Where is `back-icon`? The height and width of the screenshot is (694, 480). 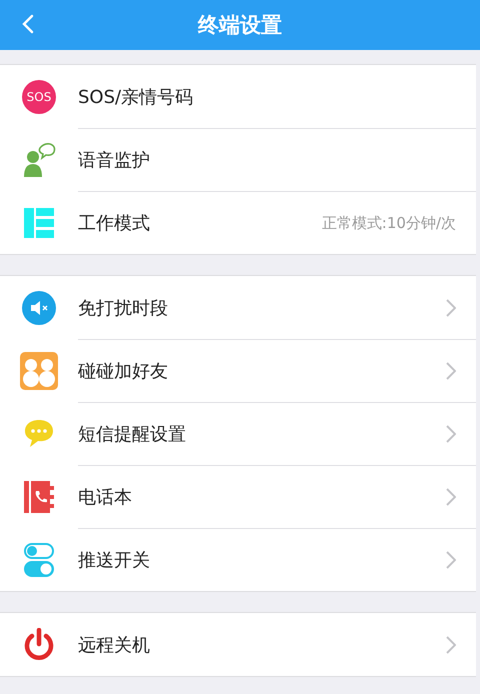 back-icon is located at coordinates (28, 24).